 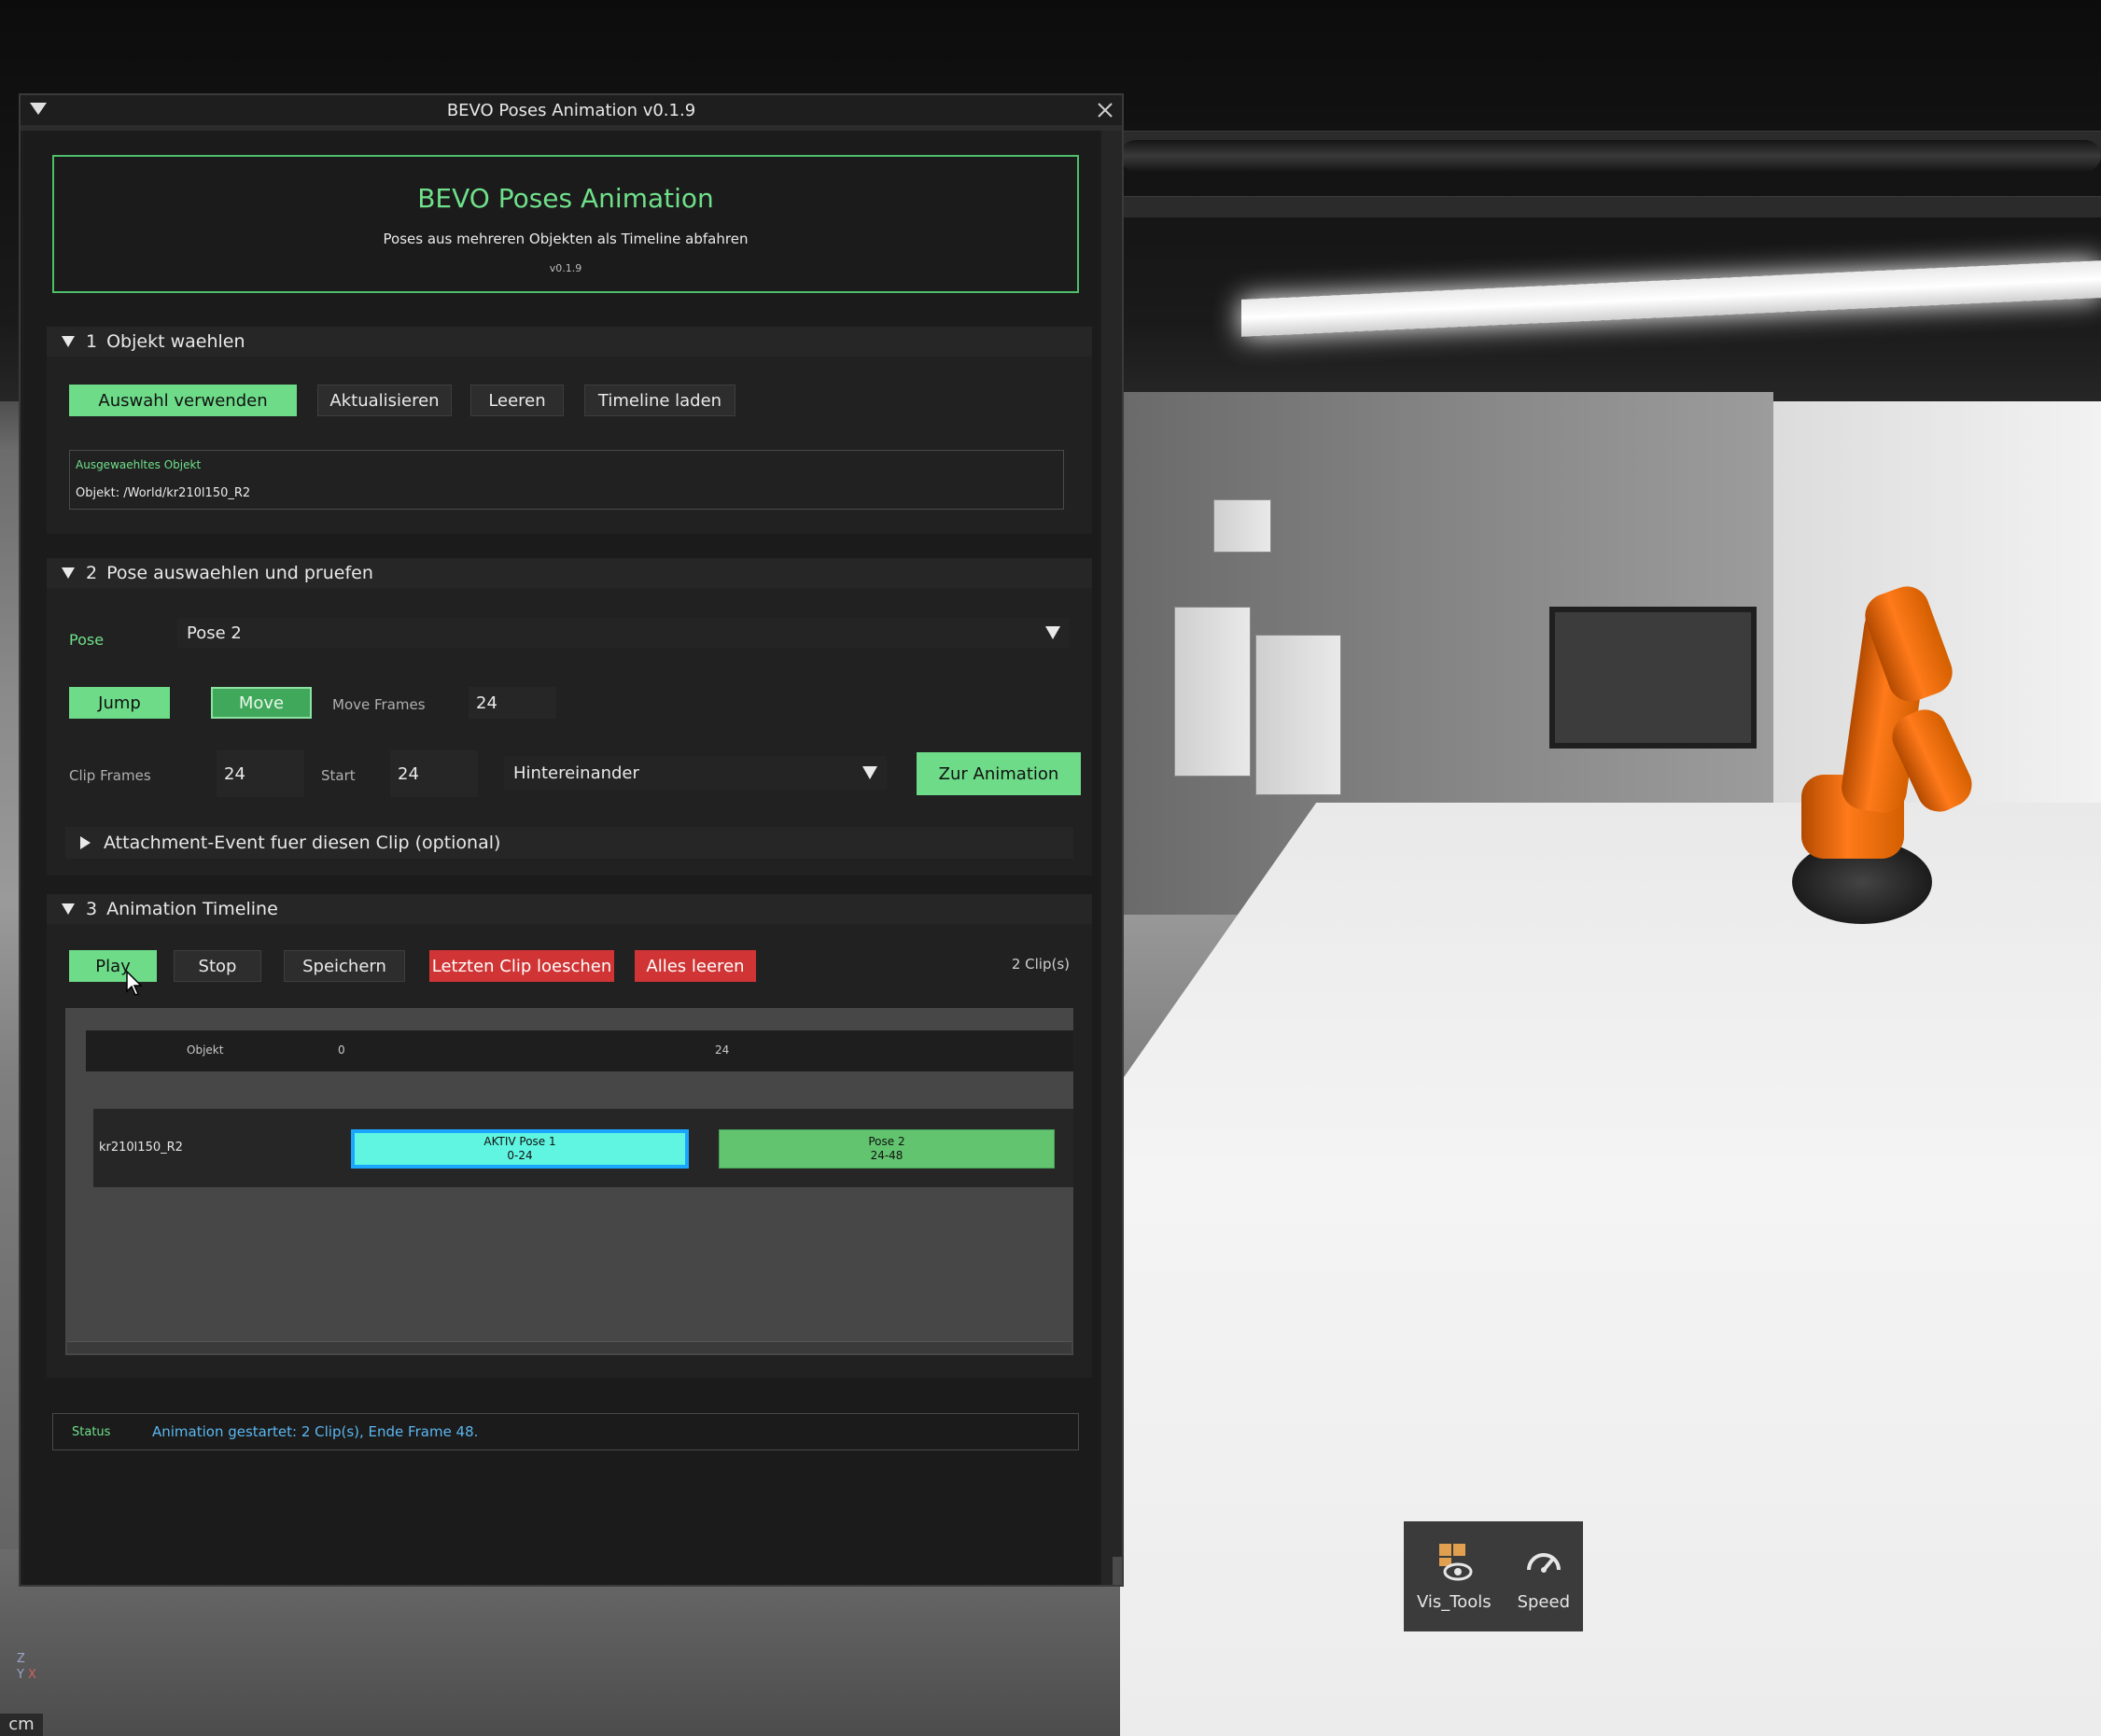 I want to click on clip-title: Pose 2, so click(x=886, y=1141).